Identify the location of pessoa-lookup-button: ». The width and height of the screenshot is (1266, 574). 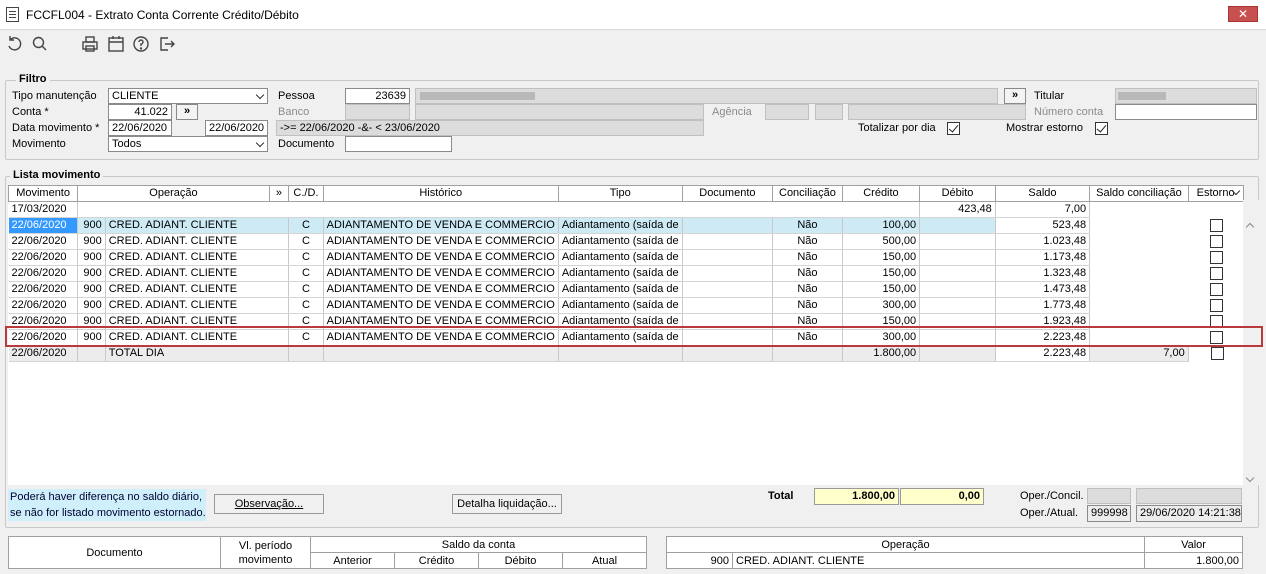
(1015, 96).